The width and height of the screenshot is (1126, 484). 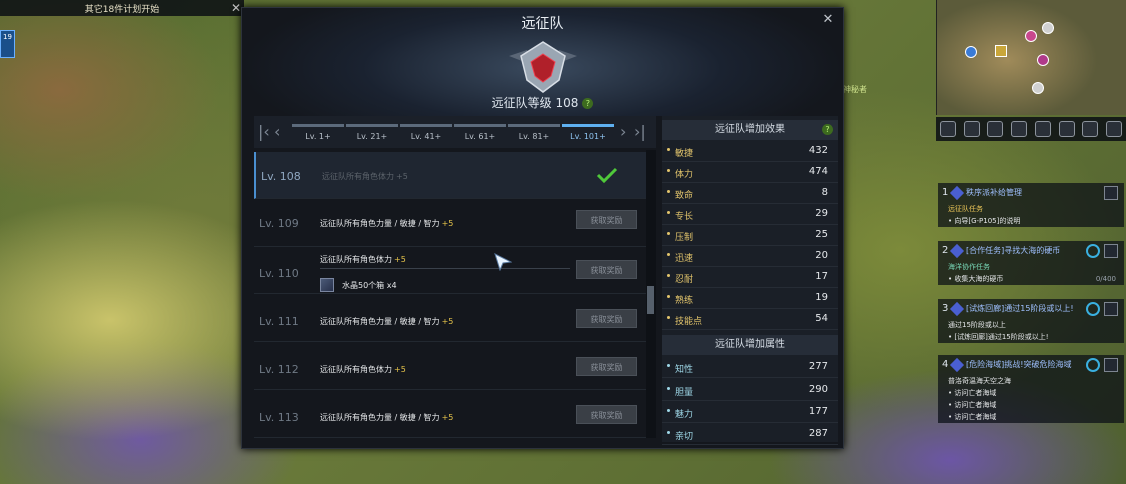 What do you see at coordinates (450, 175) in the screenshot?
I see `reward-row: Lv. 108 远征队所有角色体力 +5` at bounding box center [450, 175].